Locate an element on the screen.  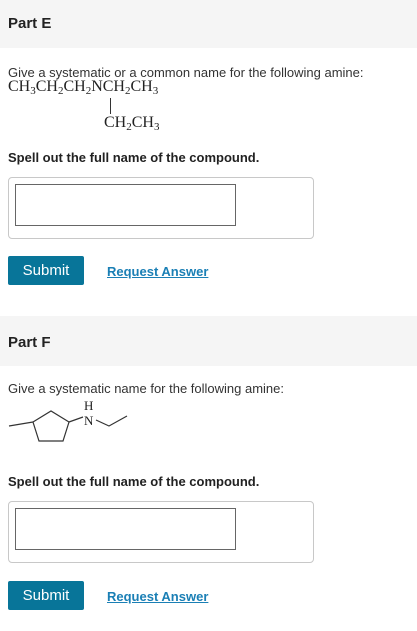
part-f-submit-button: Submit is located at coordinates (46, 595).